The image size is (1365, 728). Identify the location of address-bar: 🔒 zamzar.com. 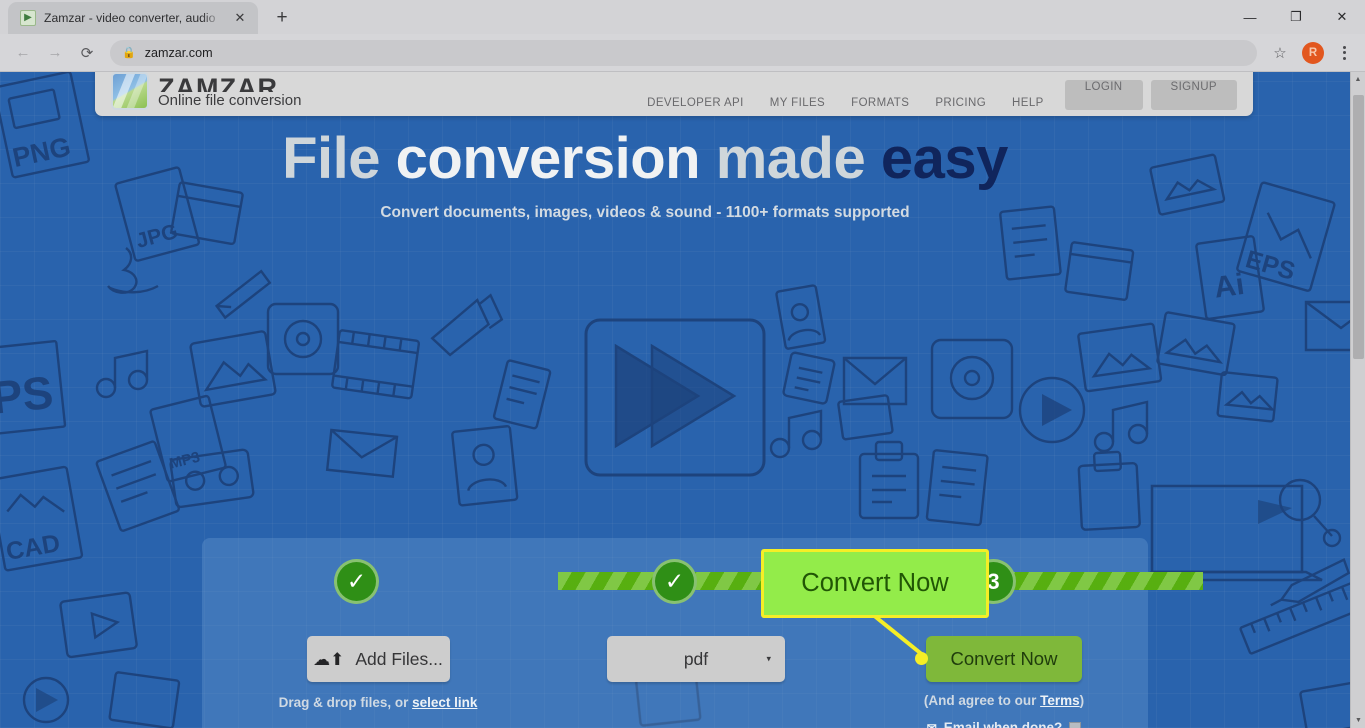
(683, 52).